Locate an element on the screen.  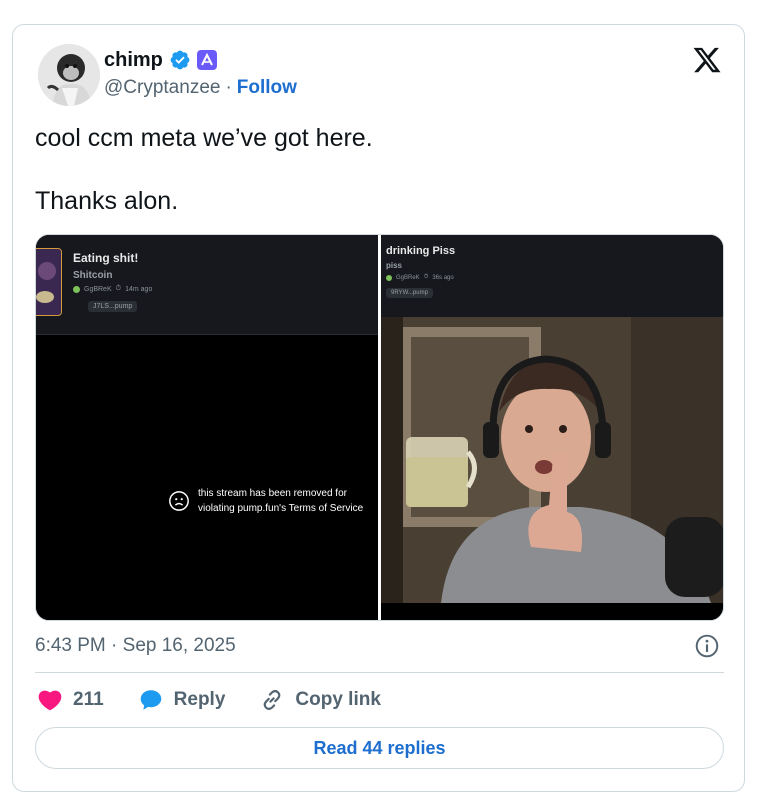
stream-age: 14m ago is located at coordinates (139, 289).